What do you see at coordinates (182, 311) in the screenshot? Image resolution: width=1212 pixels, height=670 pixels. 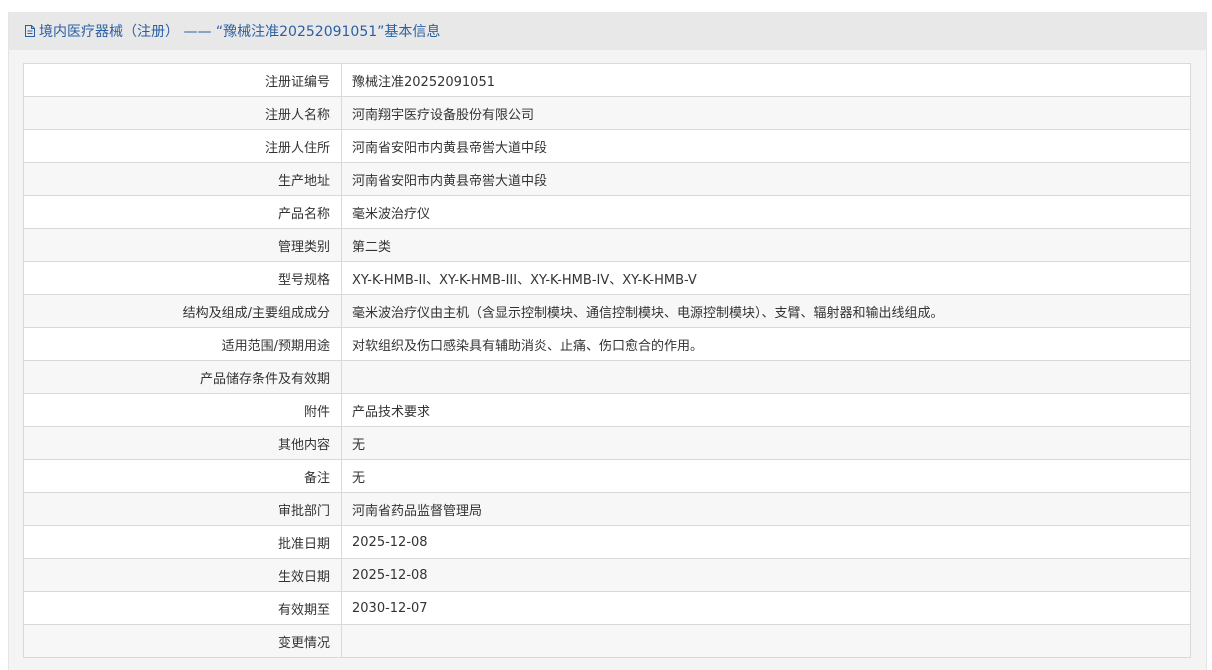 I see `row-label: 结构及组成/主要组成成分` at bounding box center [182, 311].